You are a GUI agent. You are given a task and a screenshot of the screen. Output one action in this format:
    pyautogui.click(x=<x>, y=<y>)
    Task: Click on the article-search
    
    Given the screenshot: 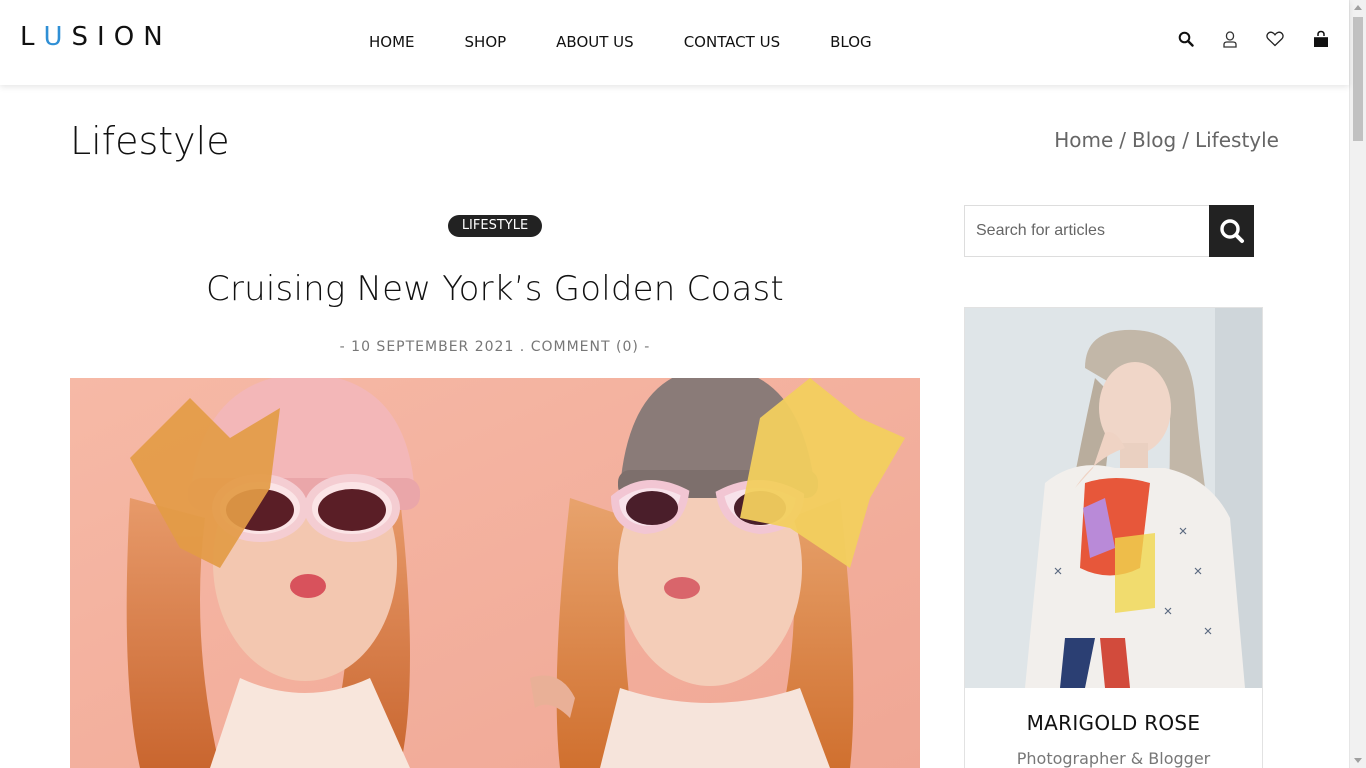 What is the action you would take?
    pyautogui.click(x=1109, y=231)
    